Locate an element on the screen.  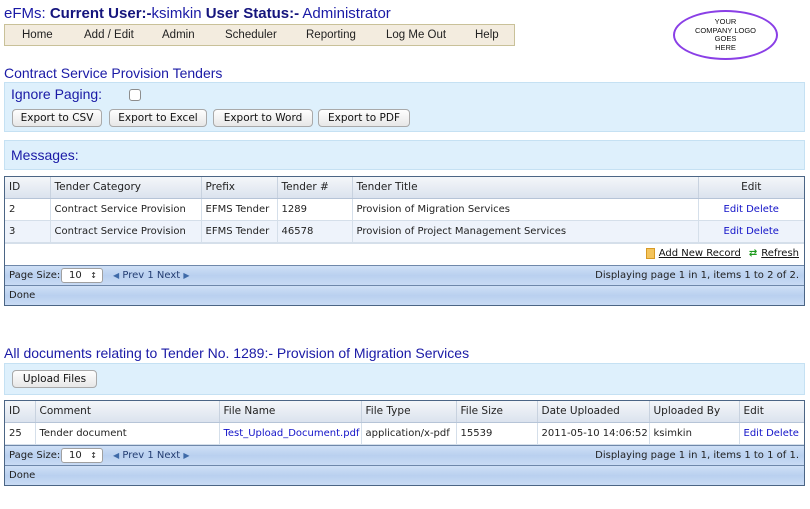
cell-date-uploaded: 2011-05-10 14:06:52 is located at coordinates (593, 433).